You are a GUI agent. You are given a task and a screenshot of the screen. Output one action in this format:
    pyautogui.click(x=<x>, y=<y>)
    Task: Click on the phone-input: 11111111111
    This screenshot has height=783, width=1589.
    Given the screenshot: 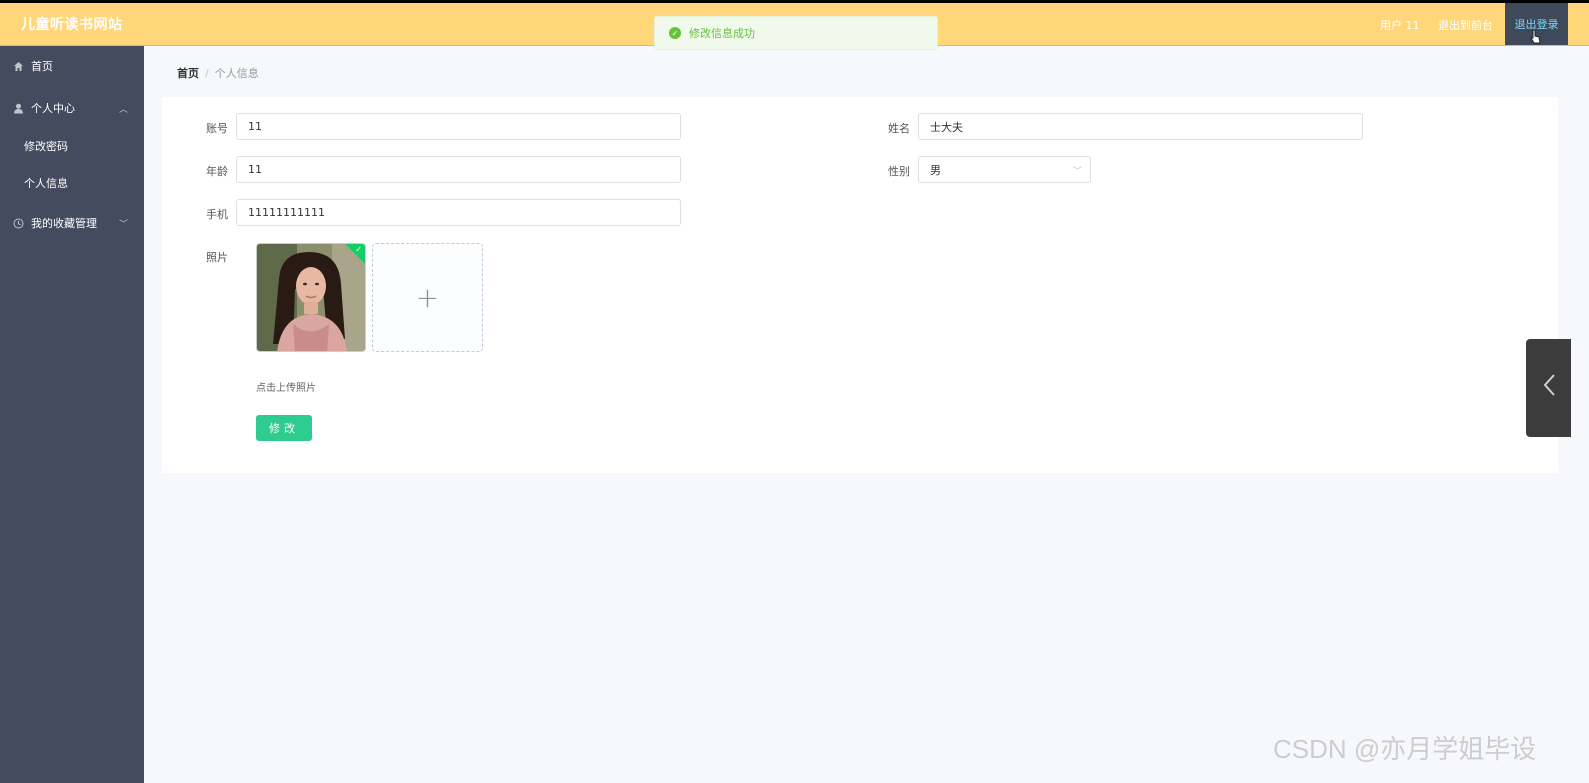 What is the action you would take?
    pyautogui.click(x=458, y=212)
    